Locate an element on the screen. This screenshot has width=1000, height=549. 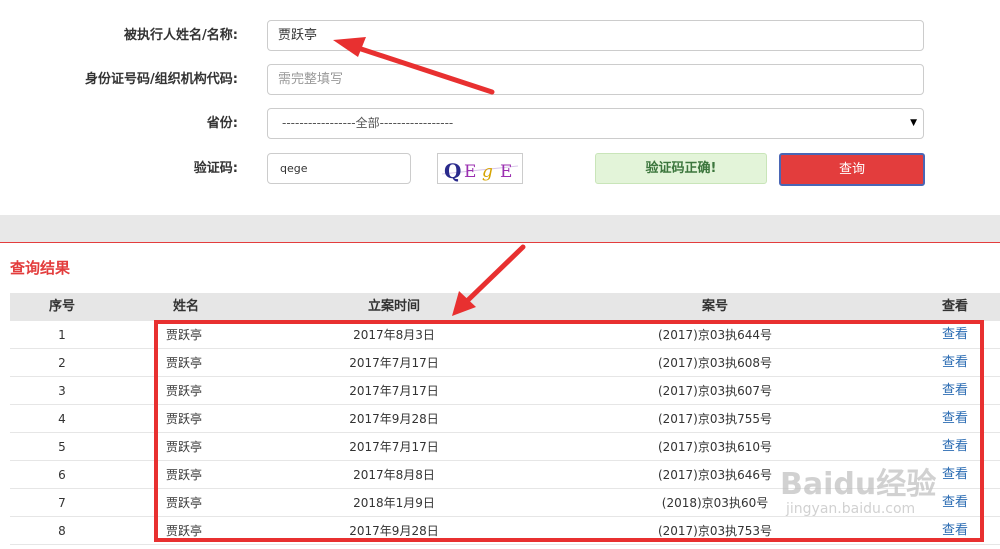
row-index: 2 is located at coordinates (62, 363).